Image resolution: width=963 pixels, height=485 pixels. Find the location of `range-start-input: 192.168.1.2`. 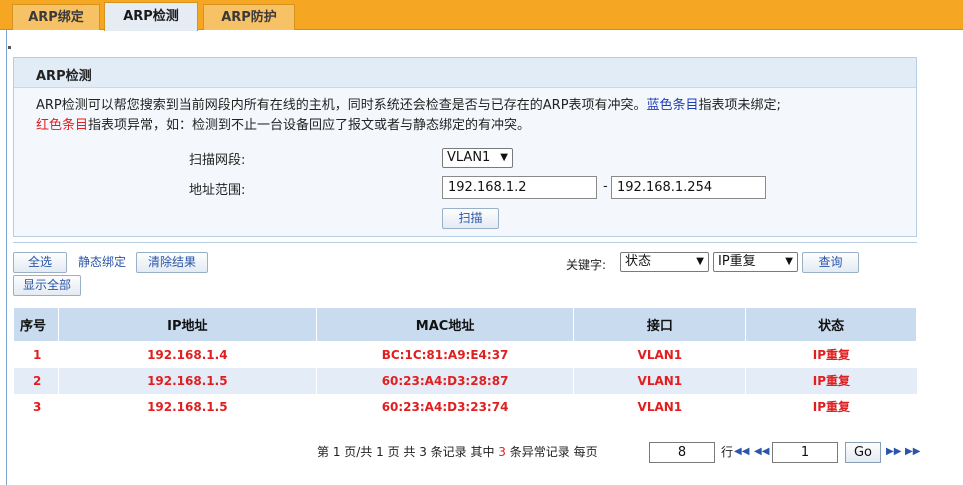

range-start-input: 192.168.1.2 is located at coordinates (519, 187).